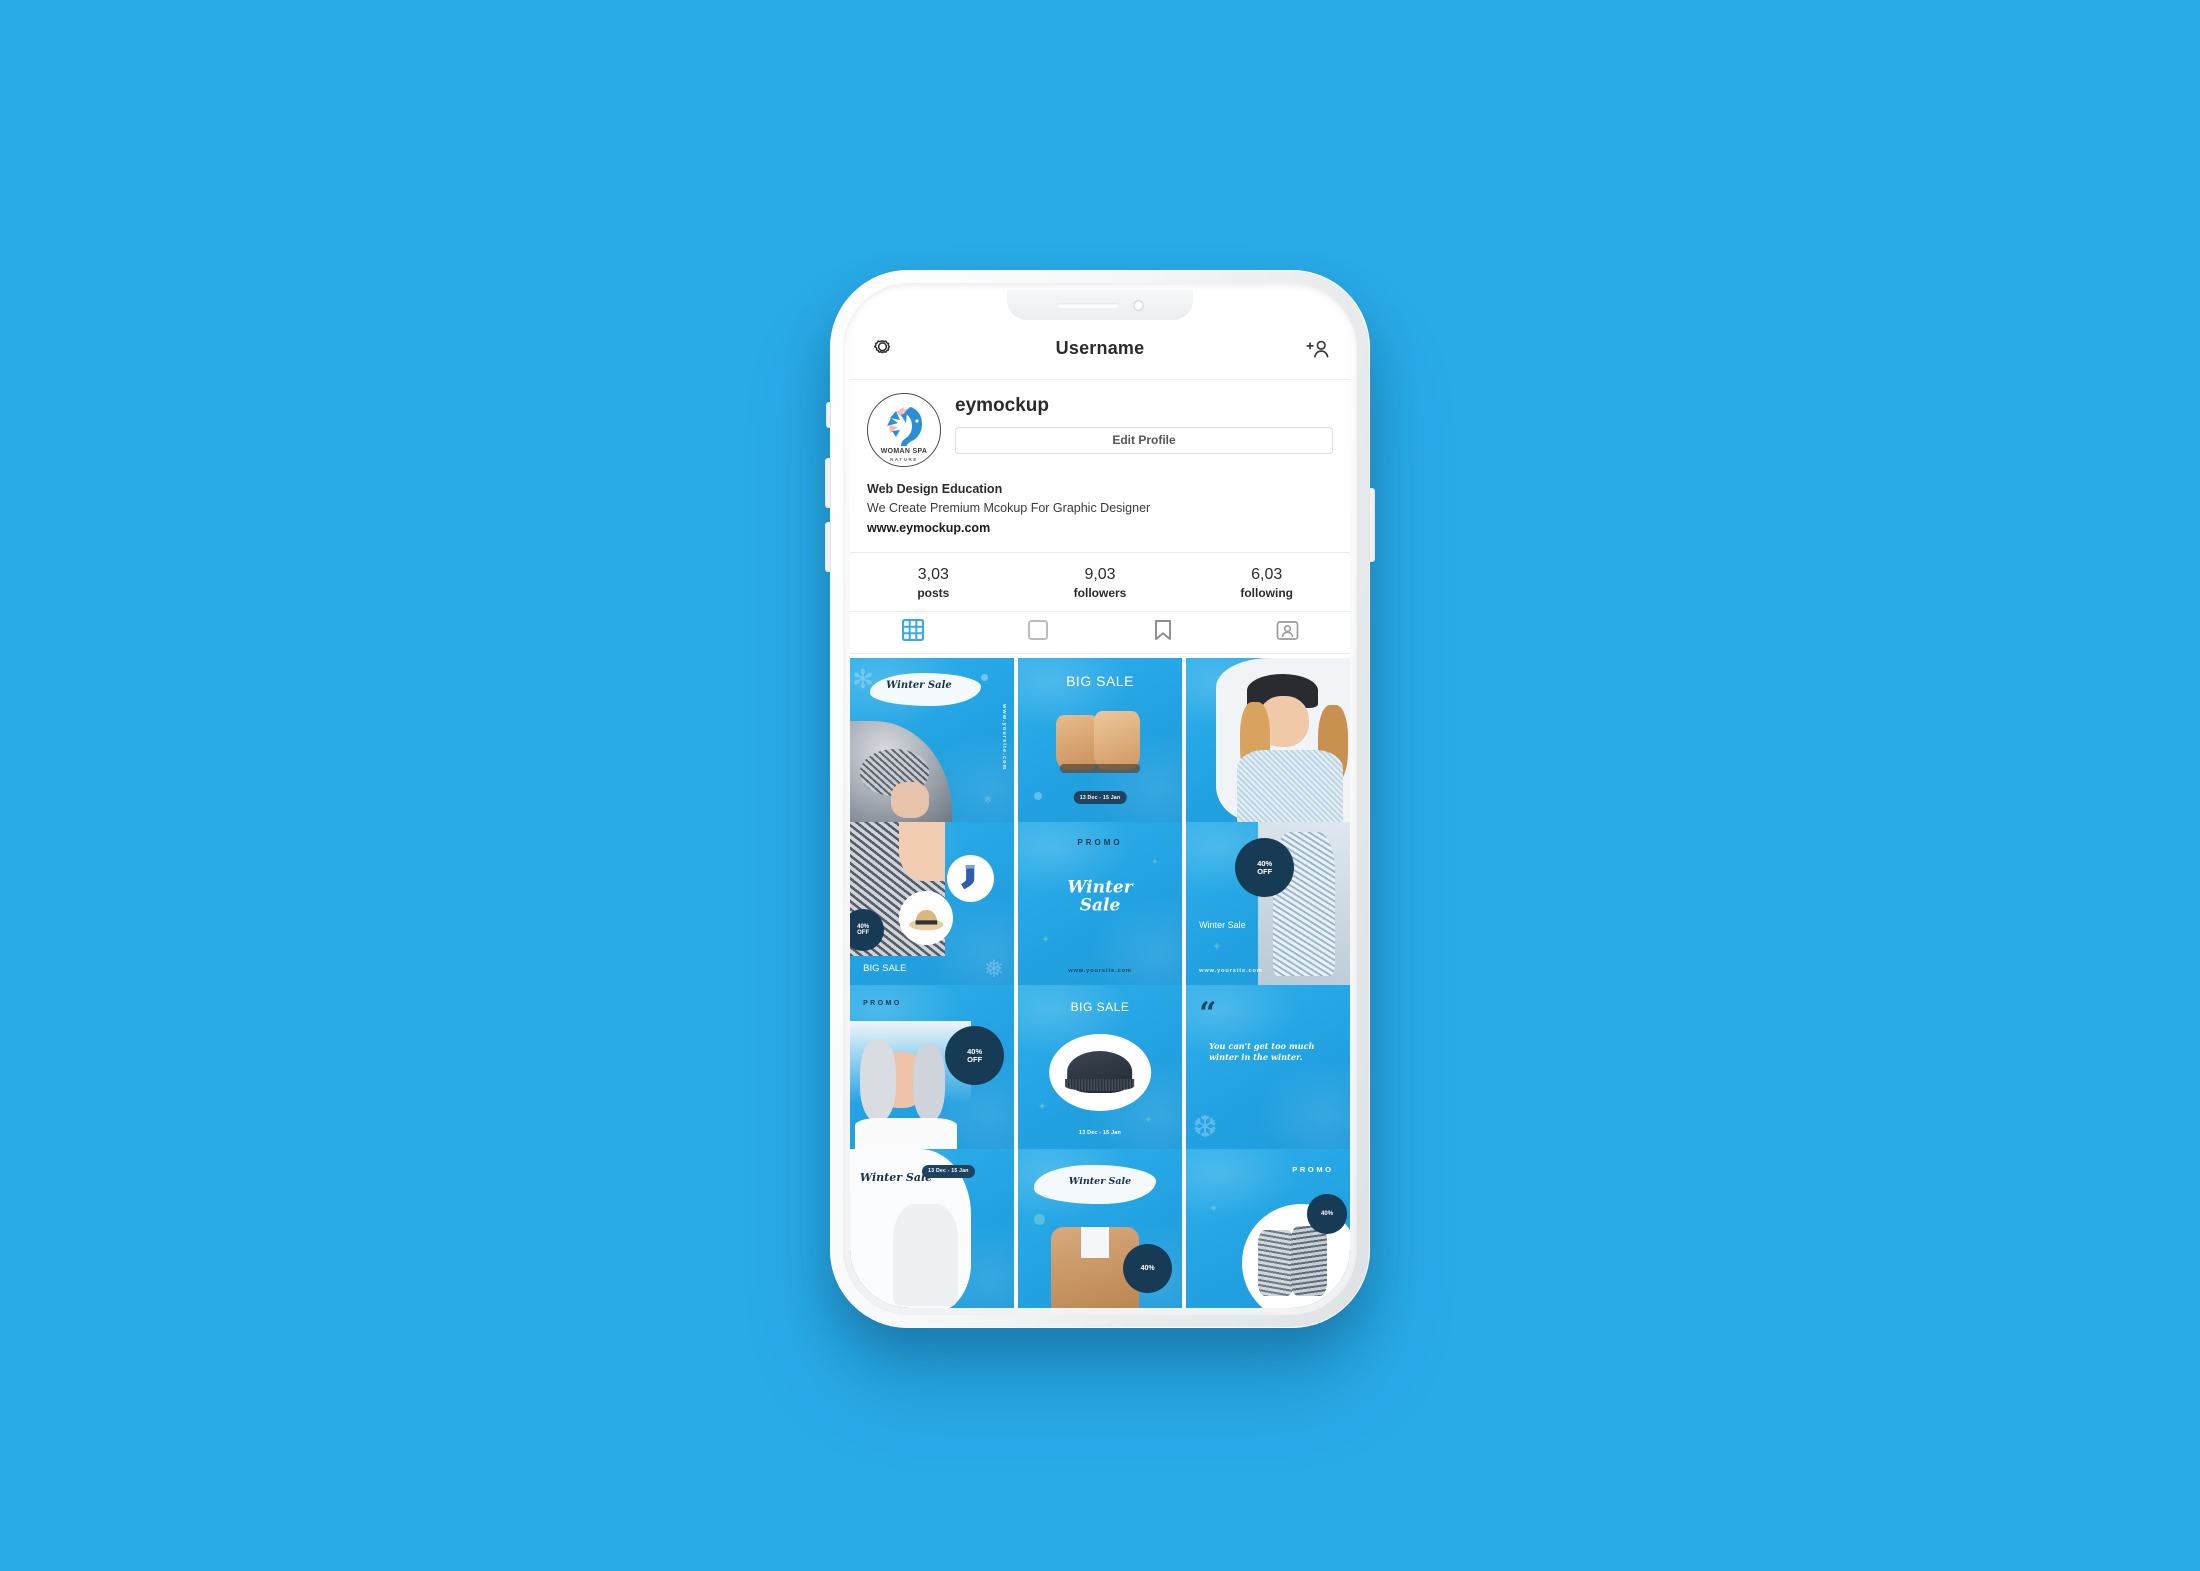 The image size is (2200, 1571). Describe the element at coordinates (1208, 1013) in the screenshot. I see `quote-mark-icon: “` at that location.